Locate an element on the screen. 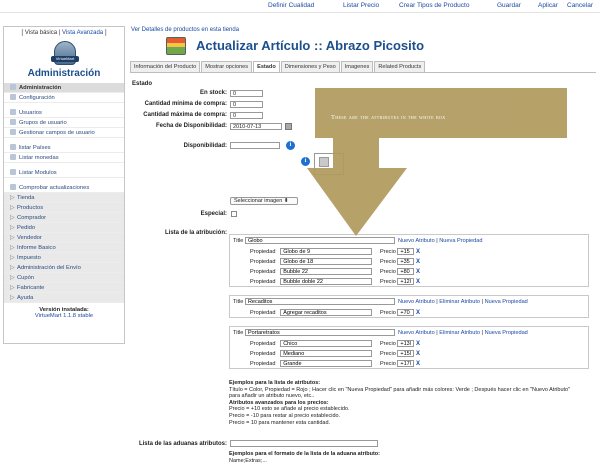 The height and width of the screenshot is (468, 600). create-product-types-link: Crear Tipos de Producto is located at coordinates (434, 5).